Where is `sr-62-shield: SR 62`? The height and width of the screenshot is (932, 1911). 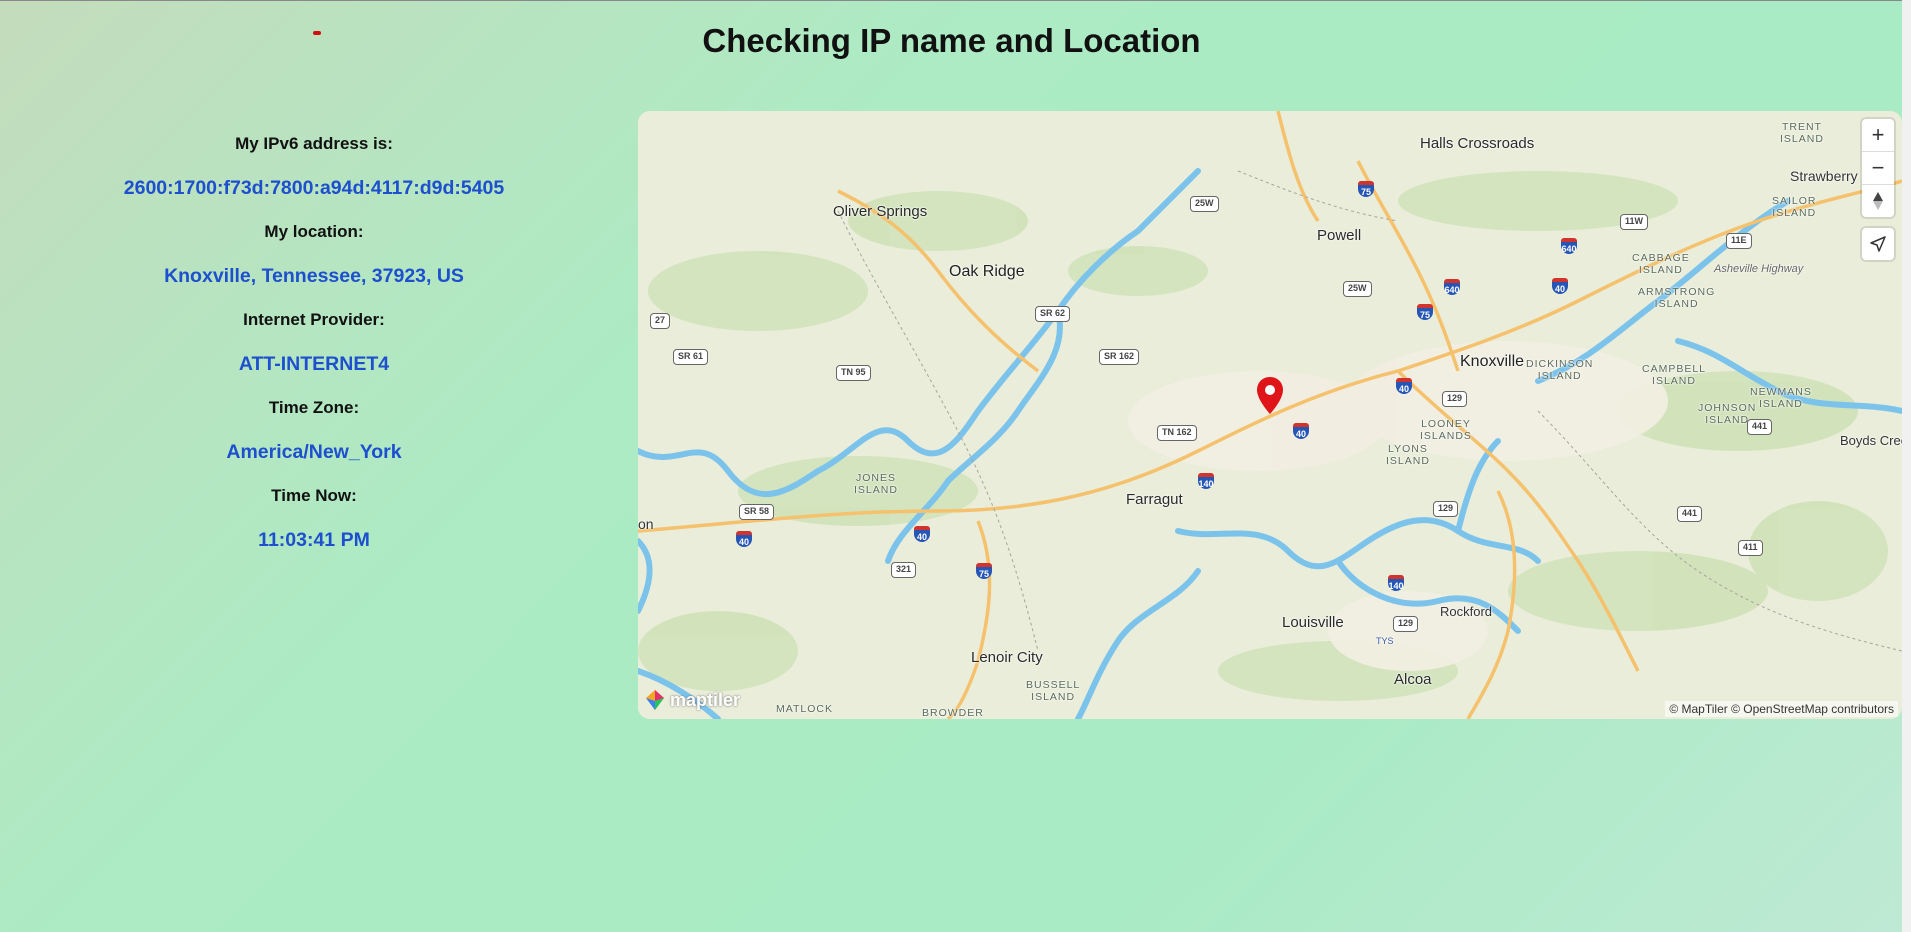 sr-62-shield: SR 62 is located at coordinates (1053, 314).